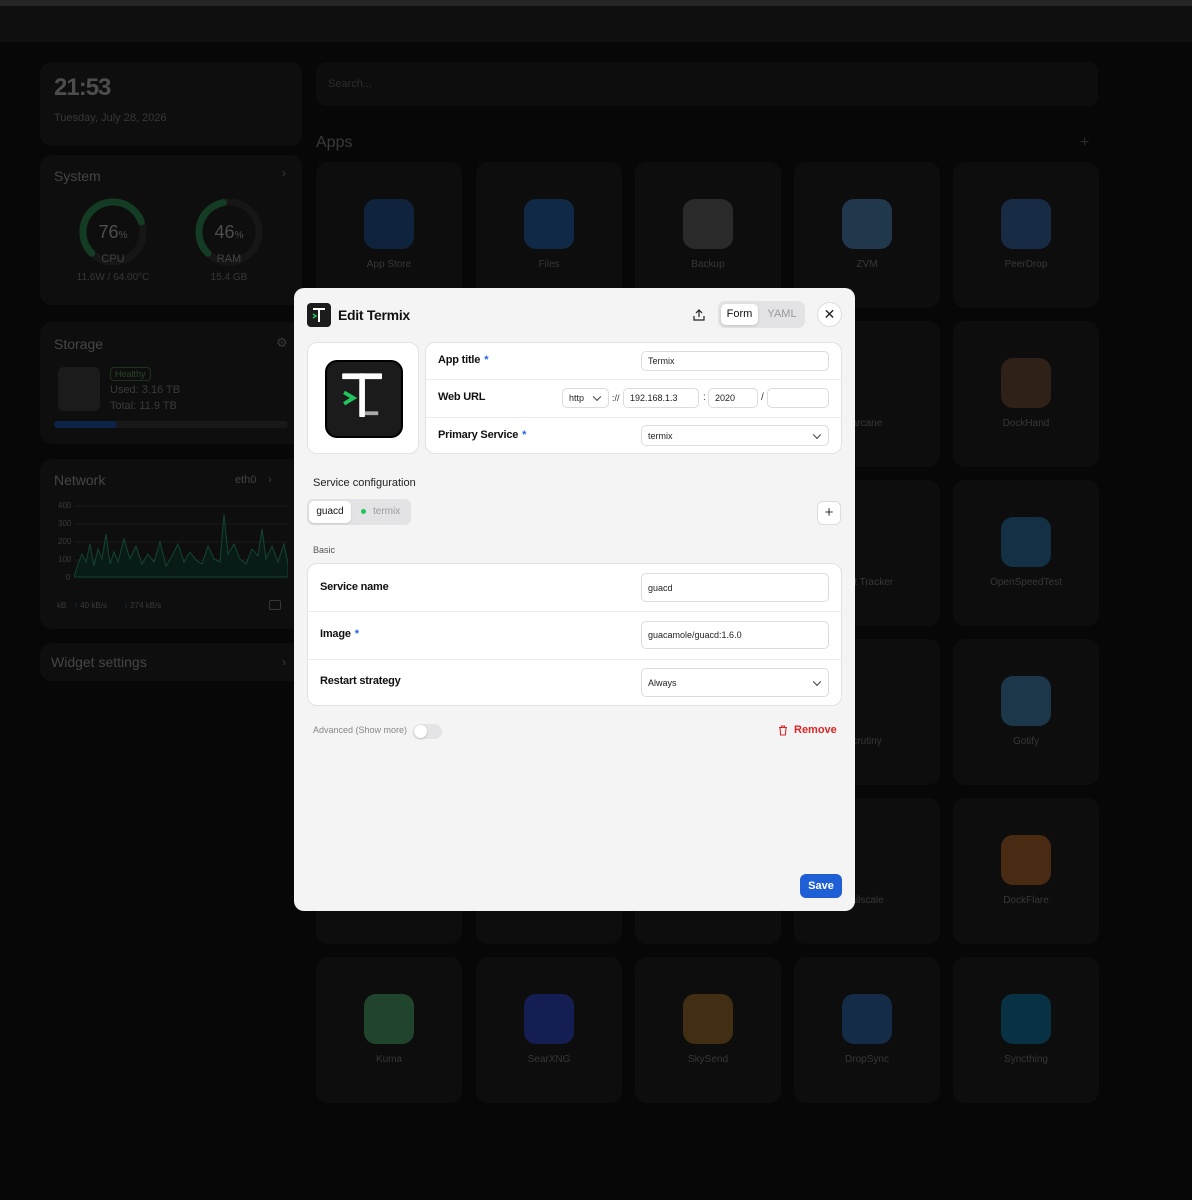 The height and width of the screenshot is (1200, 1192). I want to click on remove-service-button: Remove, so click(807, 730).